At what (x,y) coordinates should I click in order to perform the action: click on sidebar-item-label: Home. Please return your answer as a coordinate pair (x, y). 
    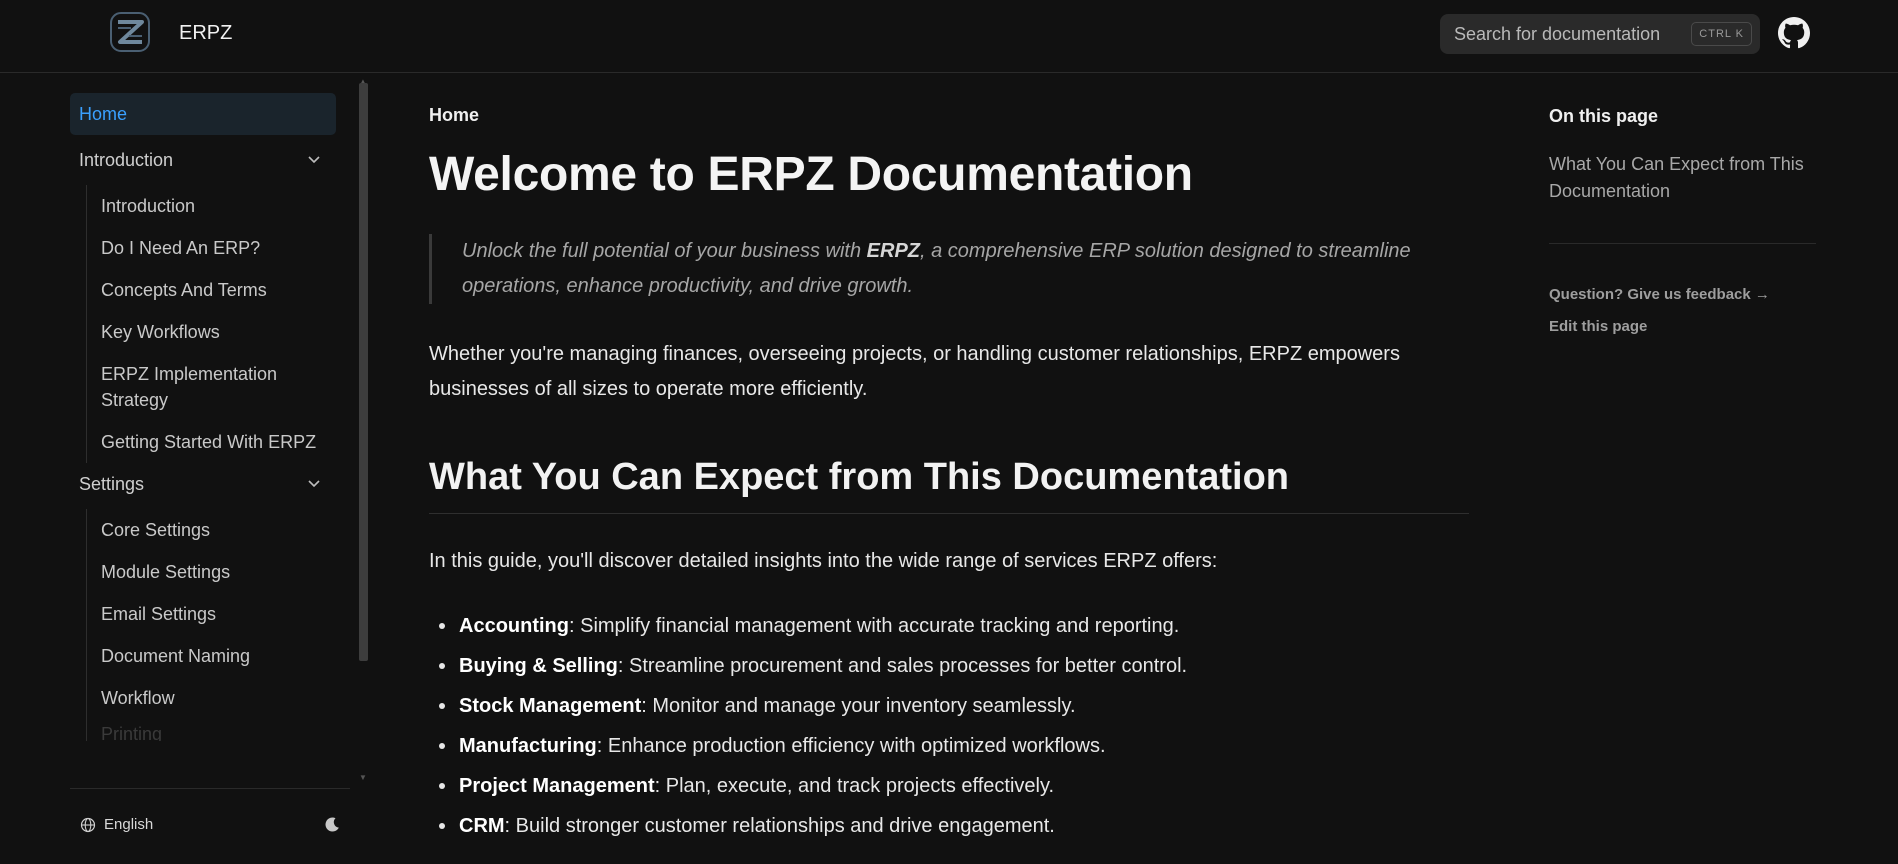
    Looking at the image, I should click on (103, 114).